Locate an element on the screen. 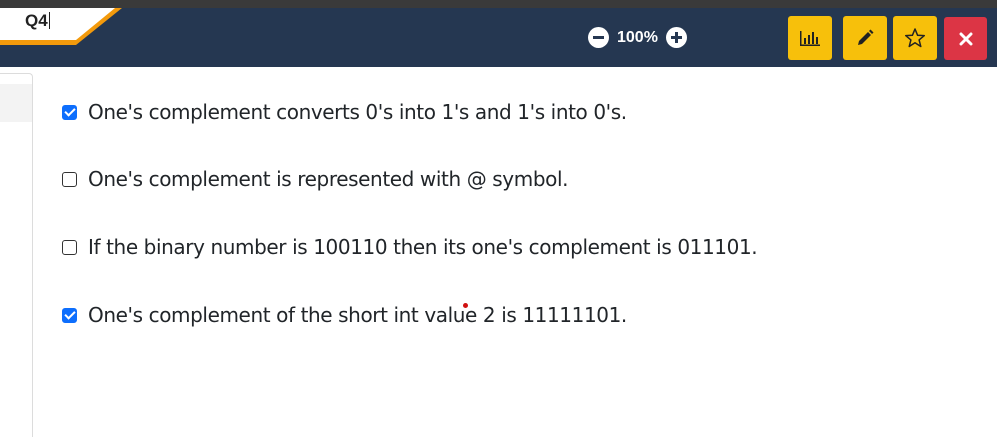  bar-chart-icon is located at coordinates (810, 38).